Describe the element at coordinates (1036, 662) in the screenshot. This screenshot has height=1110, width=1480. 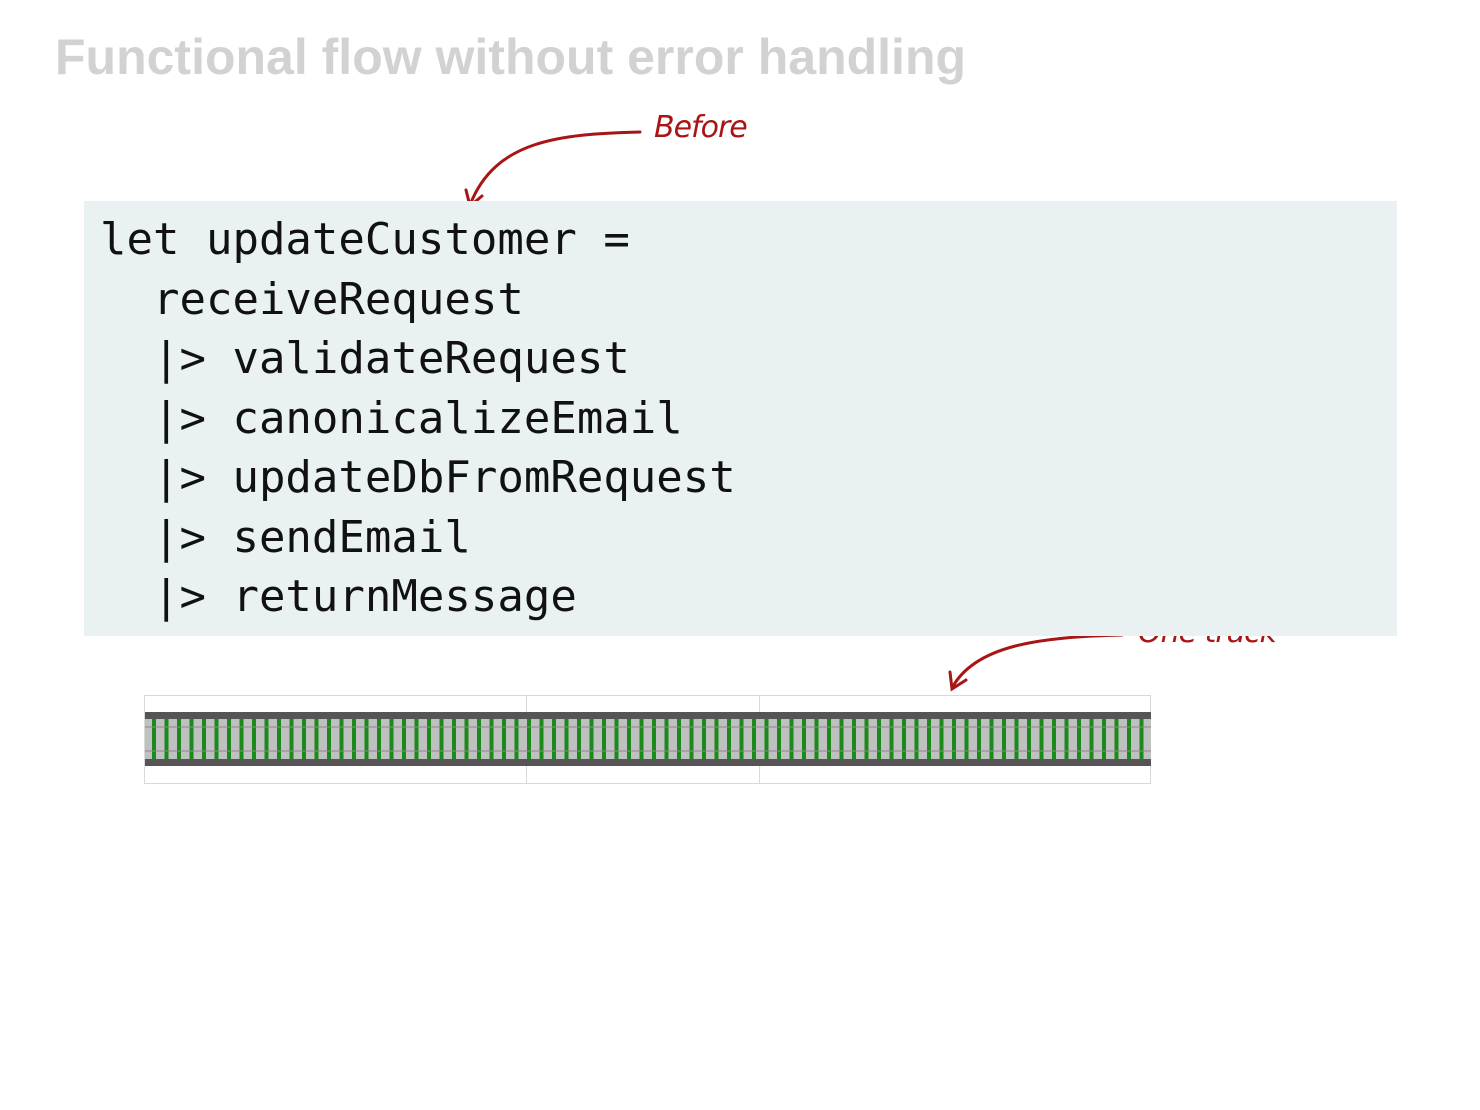
I see `one-track-arrow` at that location.